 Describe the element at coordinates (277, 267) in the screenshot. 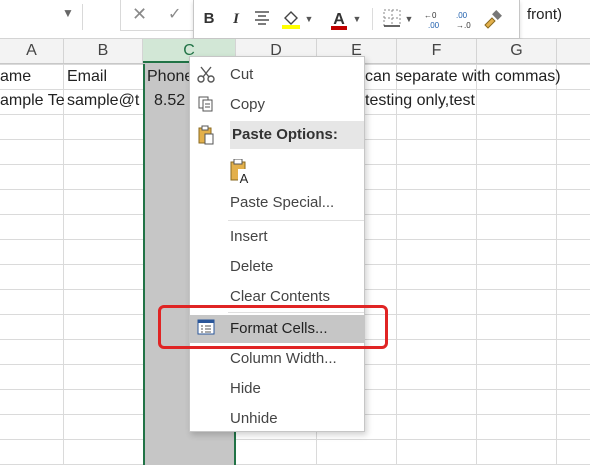

I see `menu-item-delete: Delete` at that location.